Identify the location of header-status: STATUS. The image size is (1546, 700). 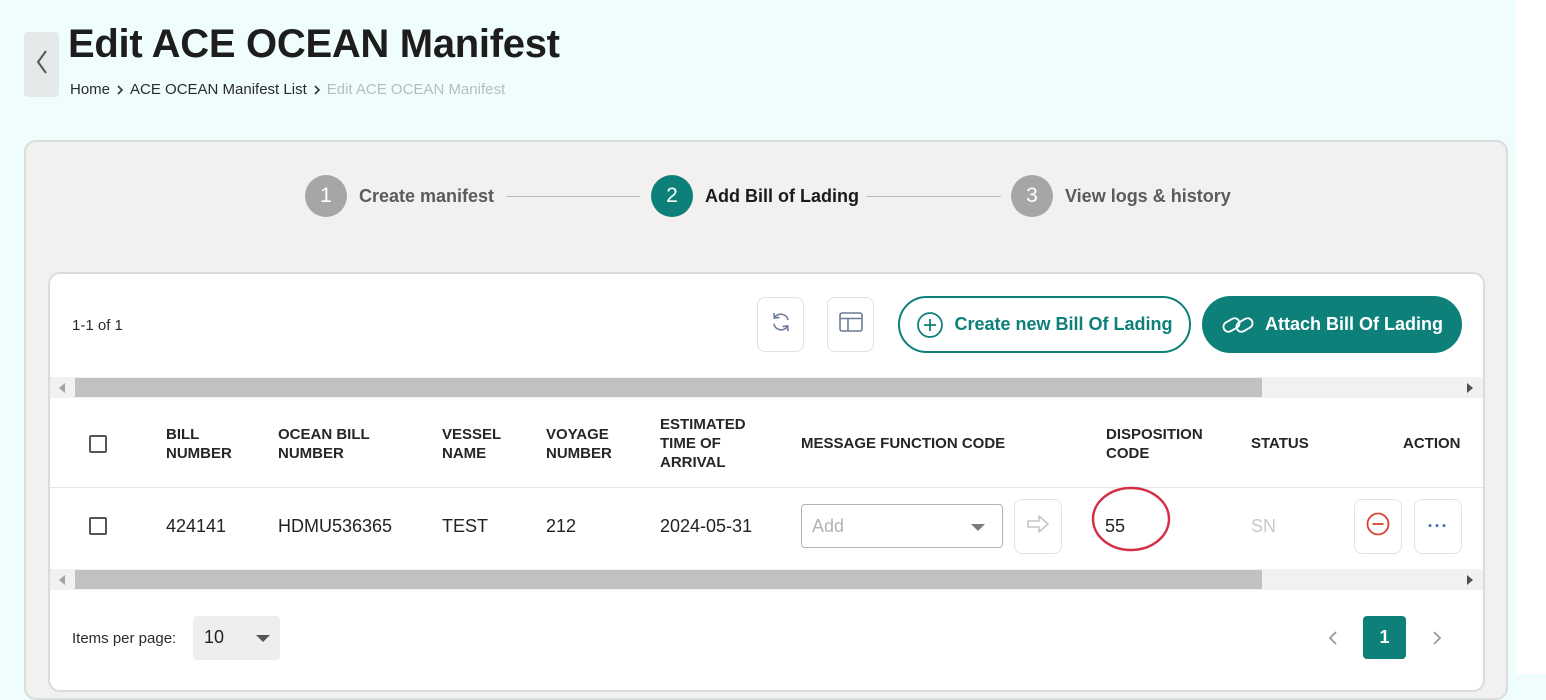
(1291, 443).